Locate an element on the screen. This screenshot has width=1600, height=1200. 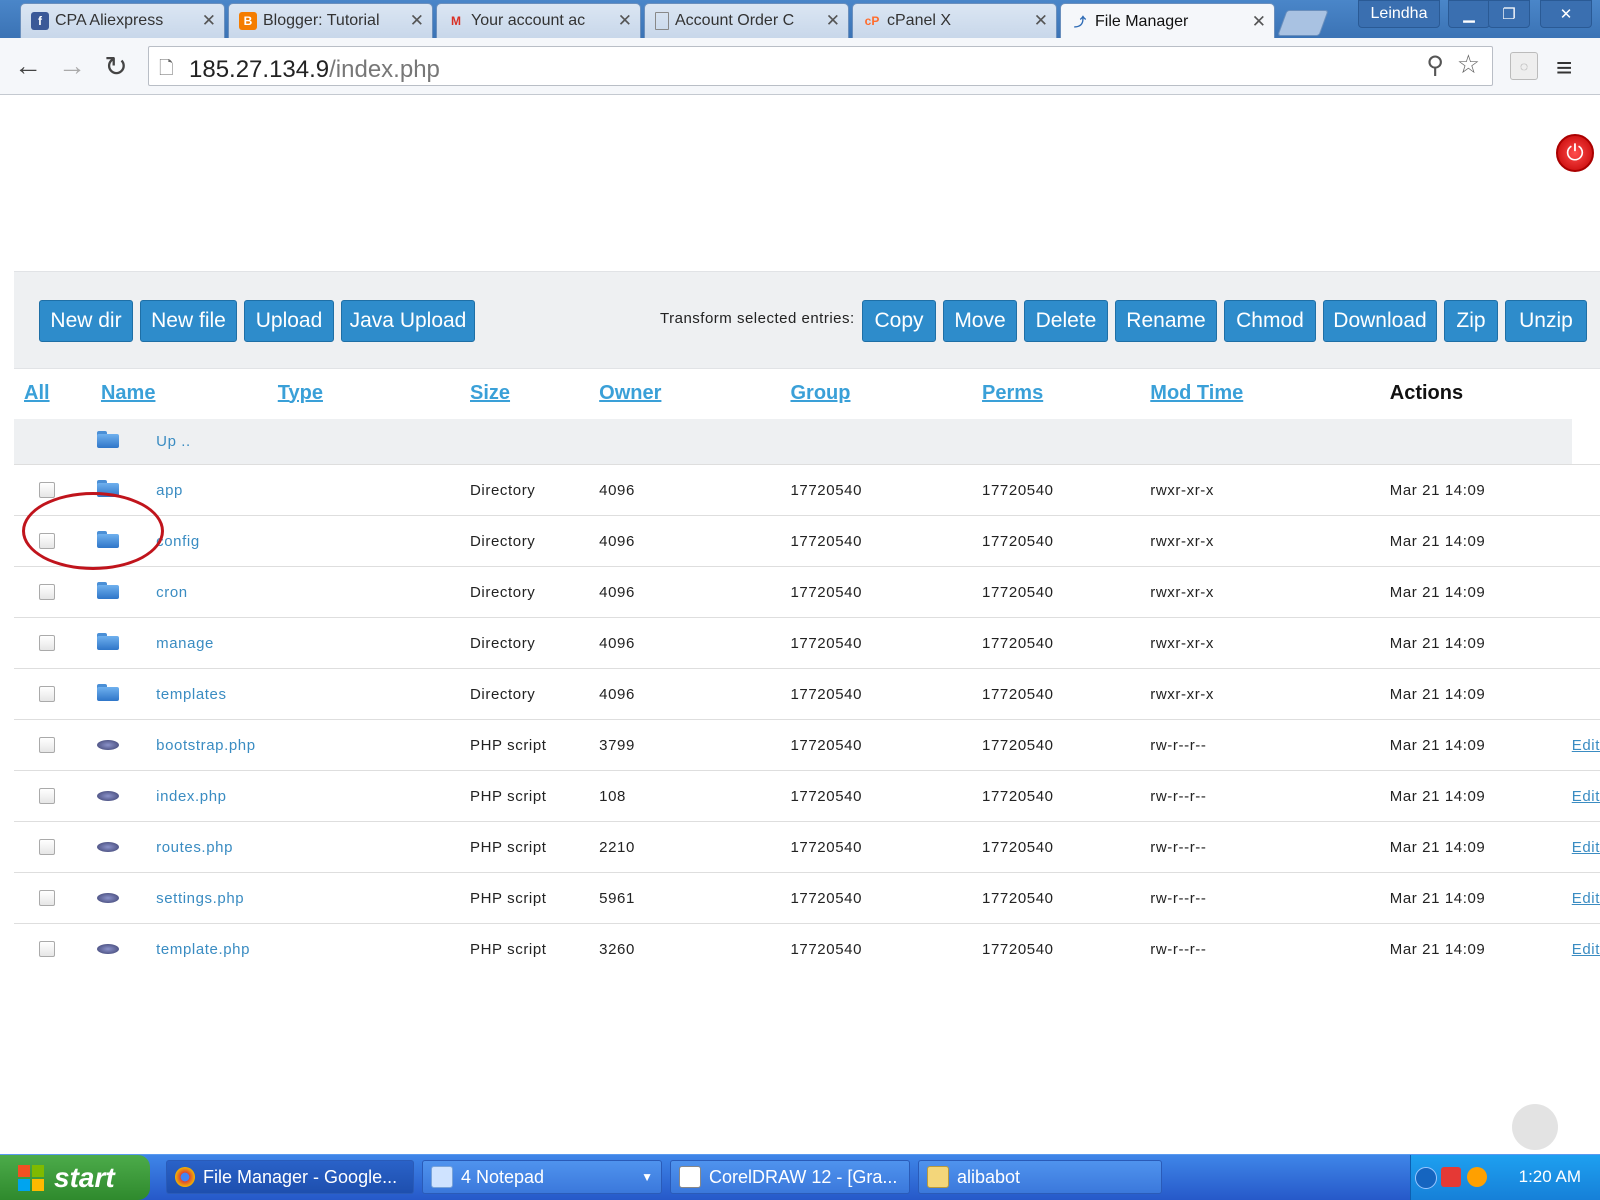
tab-cpa-aliexpress: f CPA Aliexpress ✕ is located at coordinates (122, 20).